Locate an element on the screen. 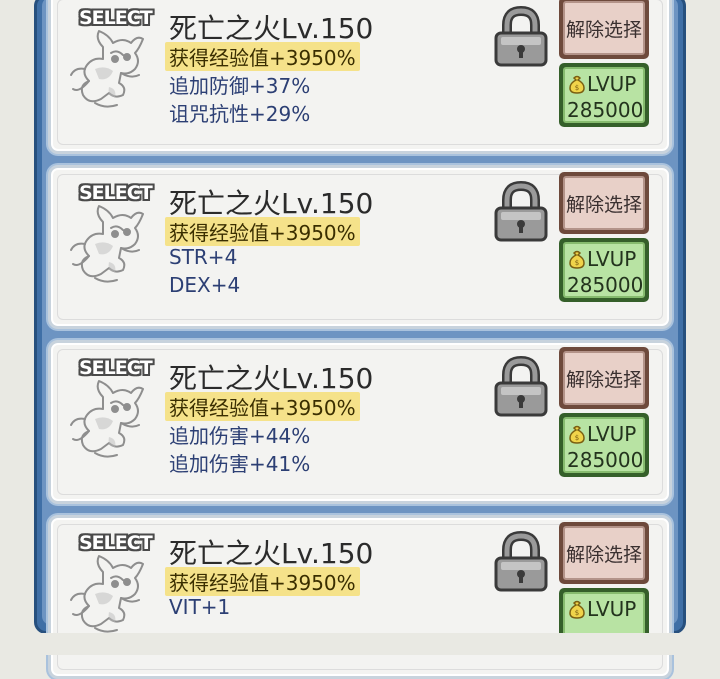  bottom-strip is located at coordinates (360, 644).